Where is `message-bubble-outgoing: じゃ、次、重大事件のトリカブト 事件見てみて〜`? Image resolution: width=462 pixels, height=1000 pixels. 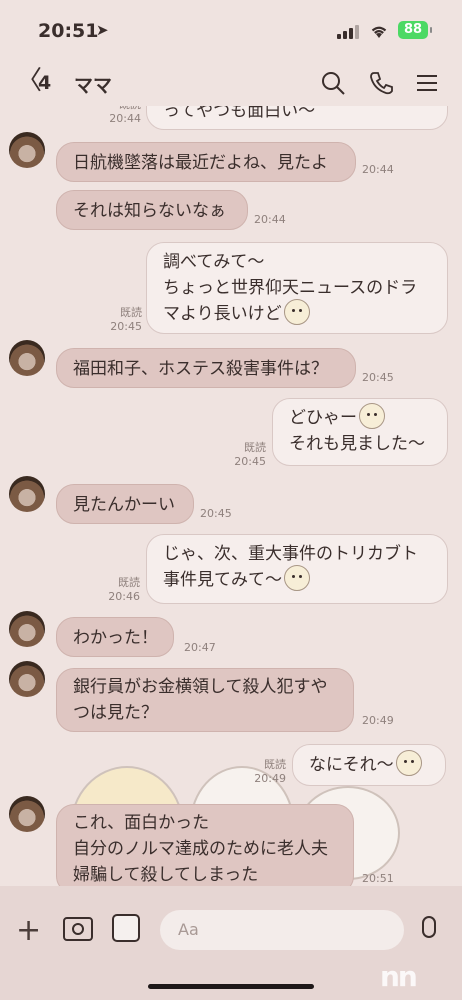
message-bubble-outgoing: じゃ、次、重大事件のトリカブト 事件見てみて〜 is located at coordinates (297, 569).